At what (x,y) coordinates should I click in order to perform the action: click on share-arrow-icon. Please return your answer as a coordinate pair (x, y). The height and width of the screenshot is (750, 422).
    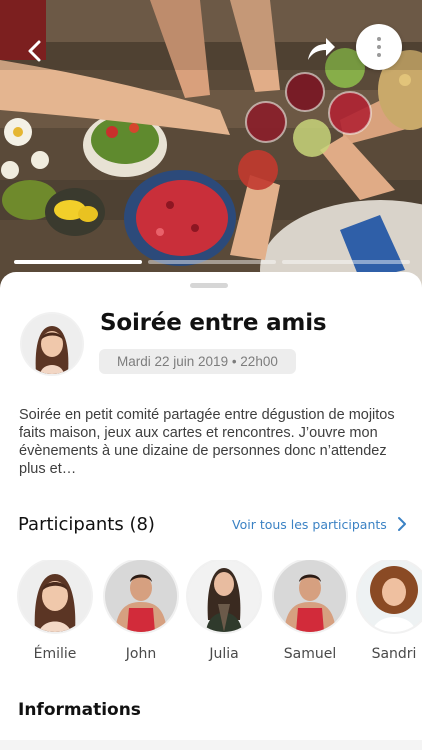
    Looking at the image, I should click on (321, 49).